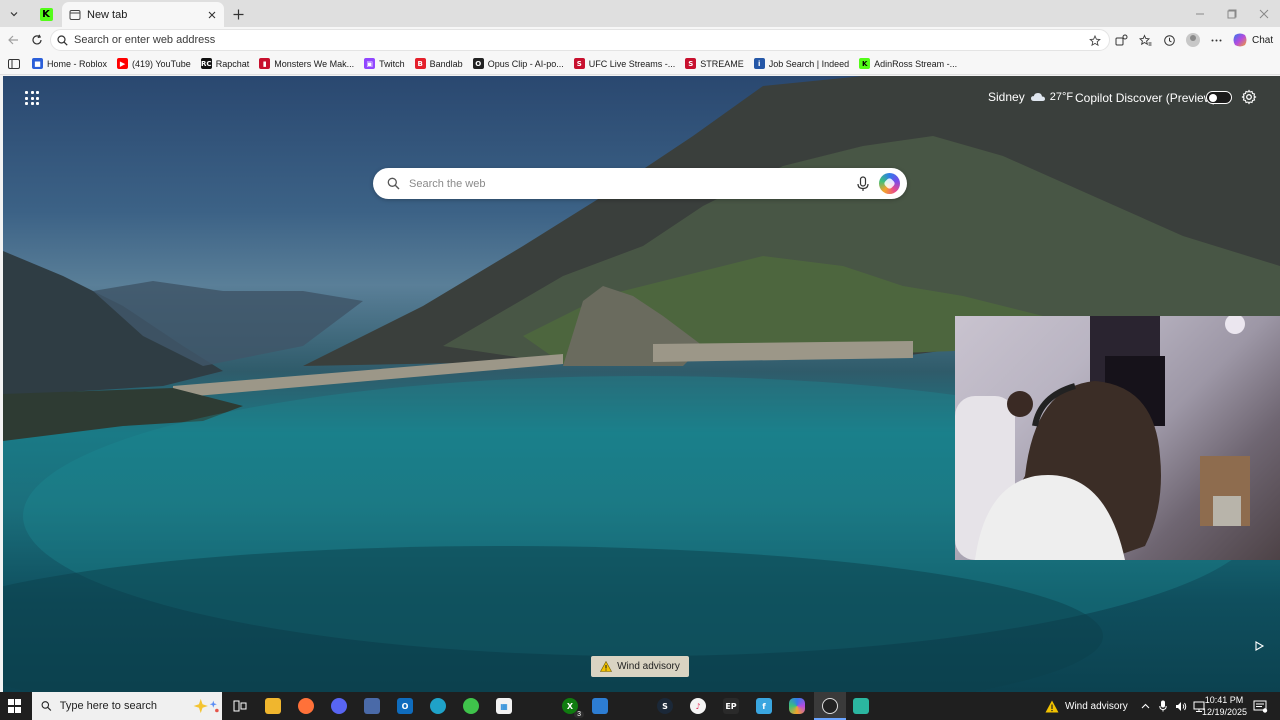 The image size is (1280, 720). I want to click on tray-advisory-label: Wind advisory, so click(1096, 706).